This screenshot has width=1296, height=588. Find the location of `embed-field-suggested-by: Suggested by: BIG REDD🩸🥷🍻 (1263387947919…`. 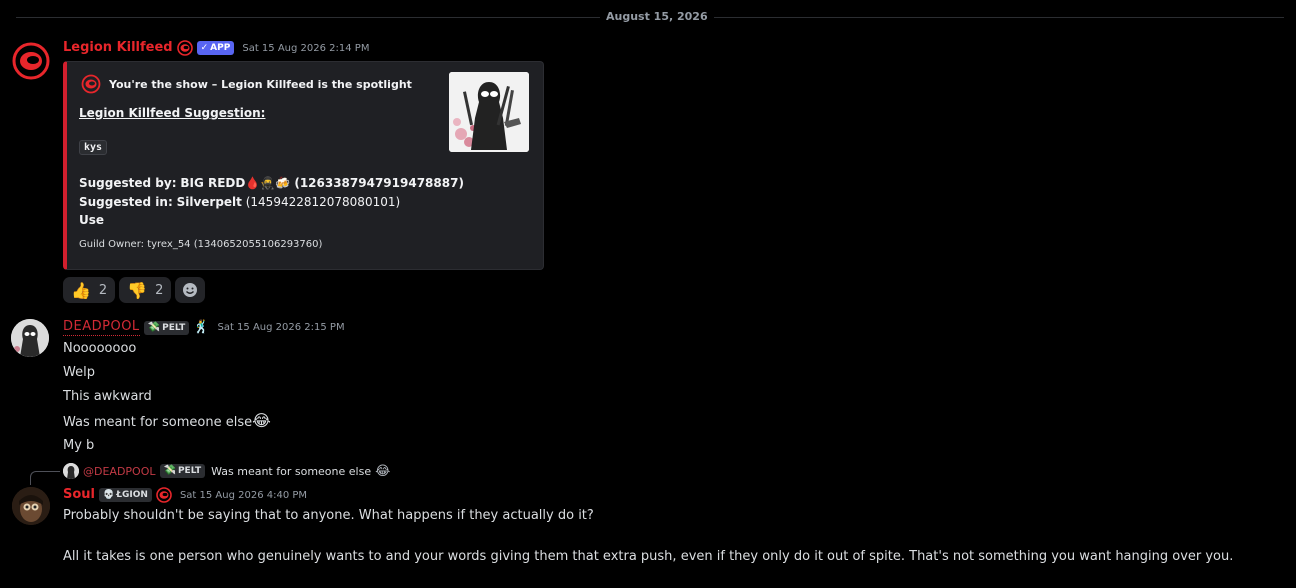

embed-field-suggested-by: Suggested by: BIG REDD🩸🥷🍻 (1263387947919… is located at coordinates (271, 183).